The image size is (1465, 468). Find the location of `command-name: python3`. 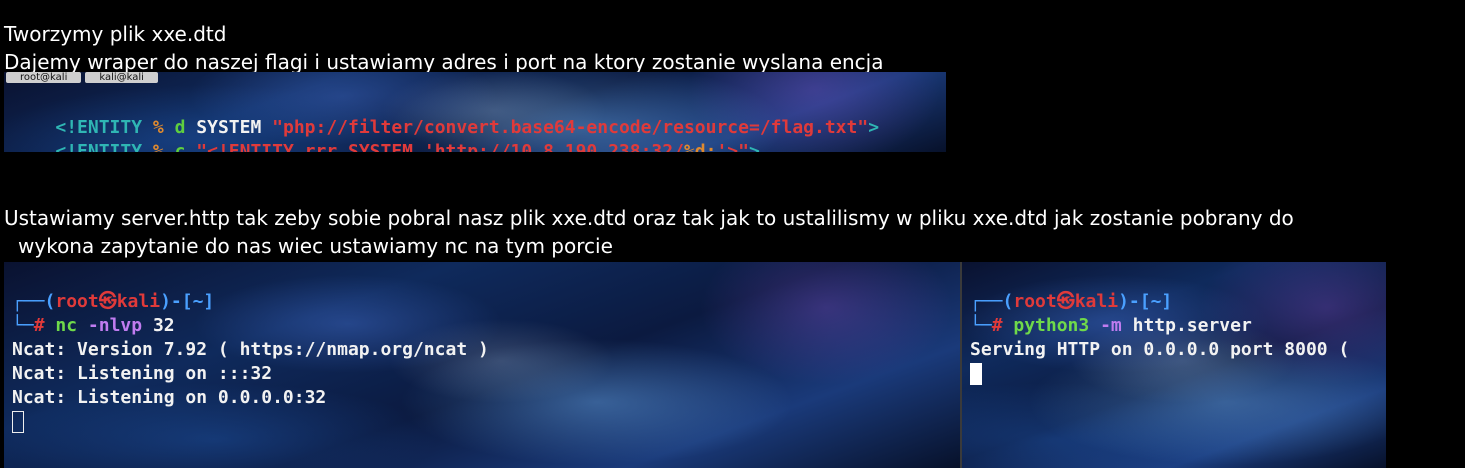

command-name: python3 is located at coordinates (1051, 325).